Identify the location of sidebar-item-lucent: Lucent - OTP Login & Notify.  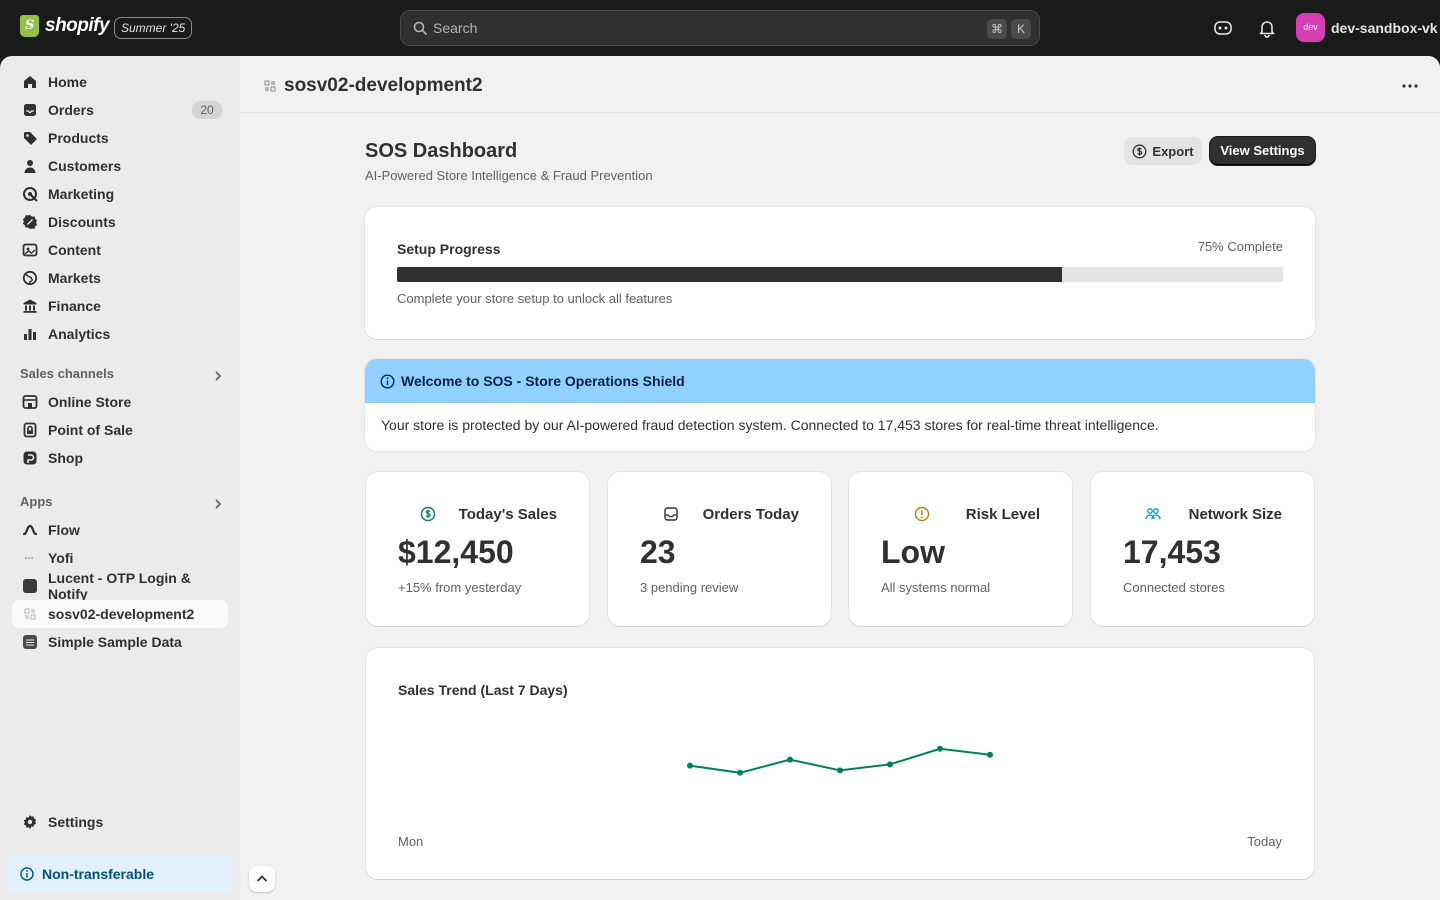
(120, 586).